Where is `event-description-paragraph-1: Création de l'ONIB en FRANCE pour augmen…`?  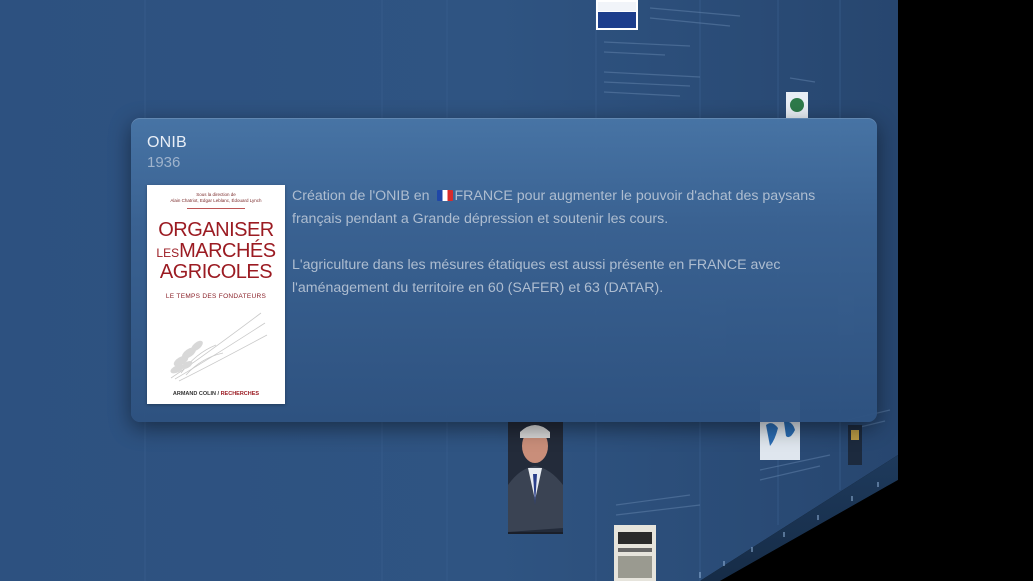 event-description-paragraph-1: Création de l'ONIB en FRANCE pour augmen… is located at coordinates (579, 208).